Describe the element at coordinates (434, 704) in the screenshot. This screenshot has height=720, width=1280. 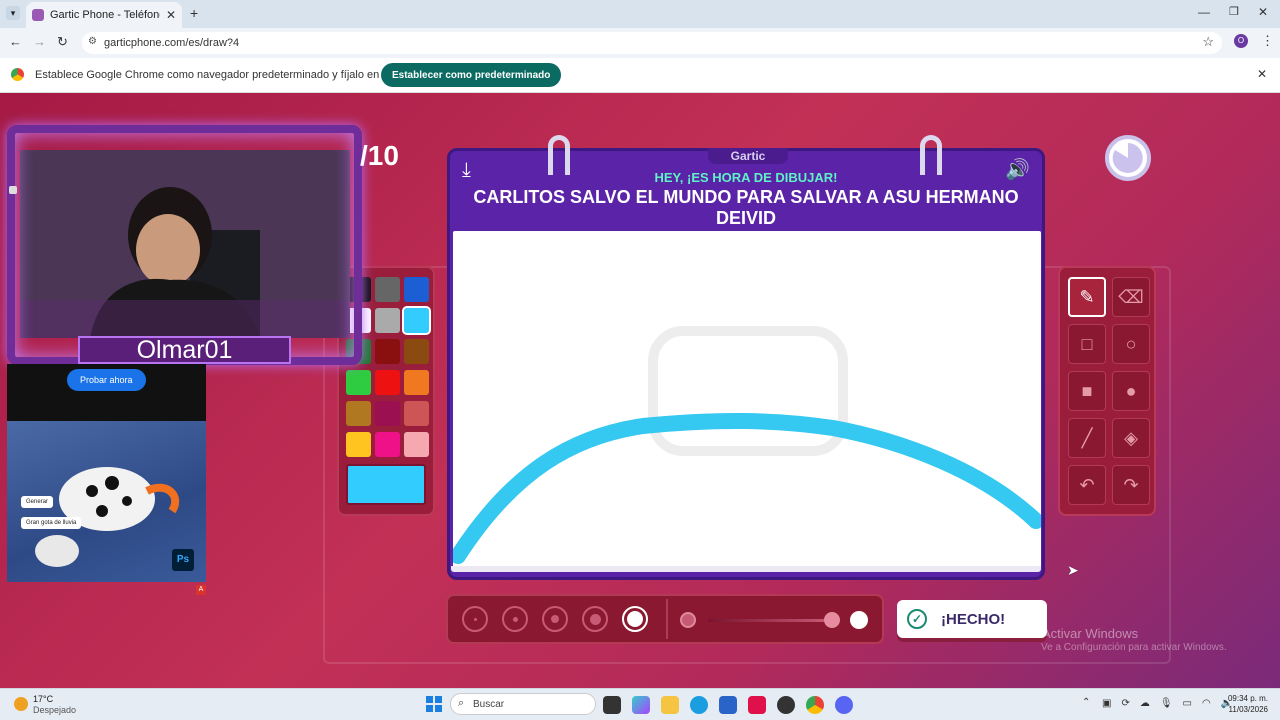
I see `windows-start-icon` at that location.